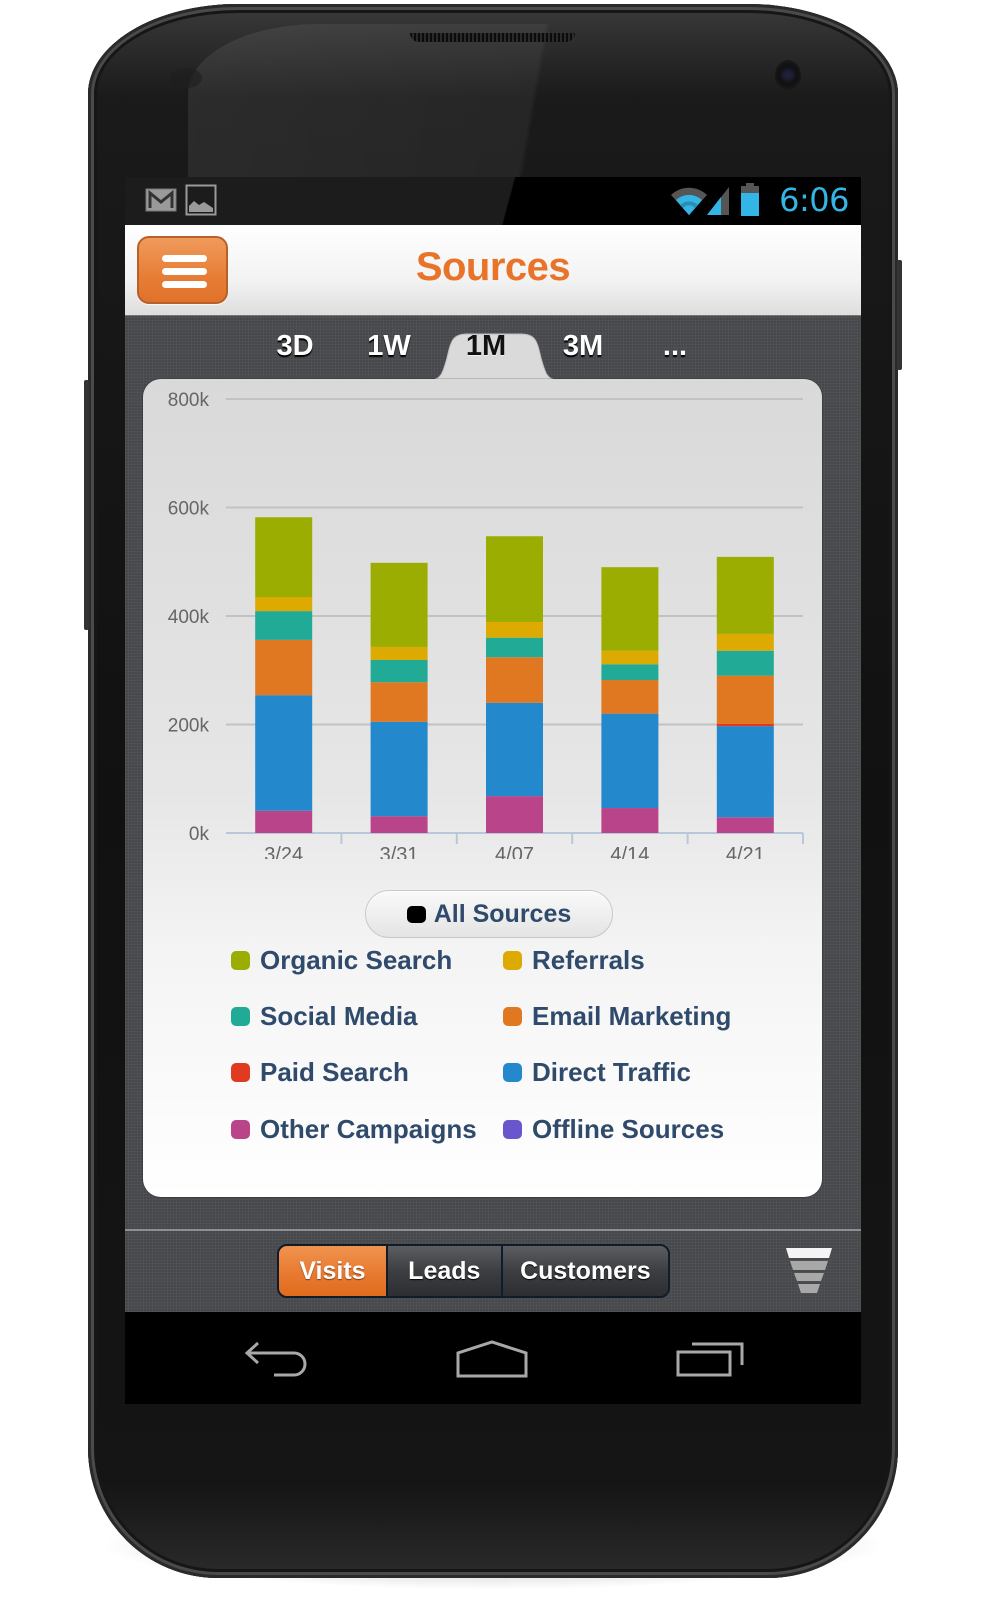 The width and height of the screenshot is (986, 1602). Describe the element at coordinates (189, 726) in the screenshot. I see `y-tick-label: 200k` at that location.